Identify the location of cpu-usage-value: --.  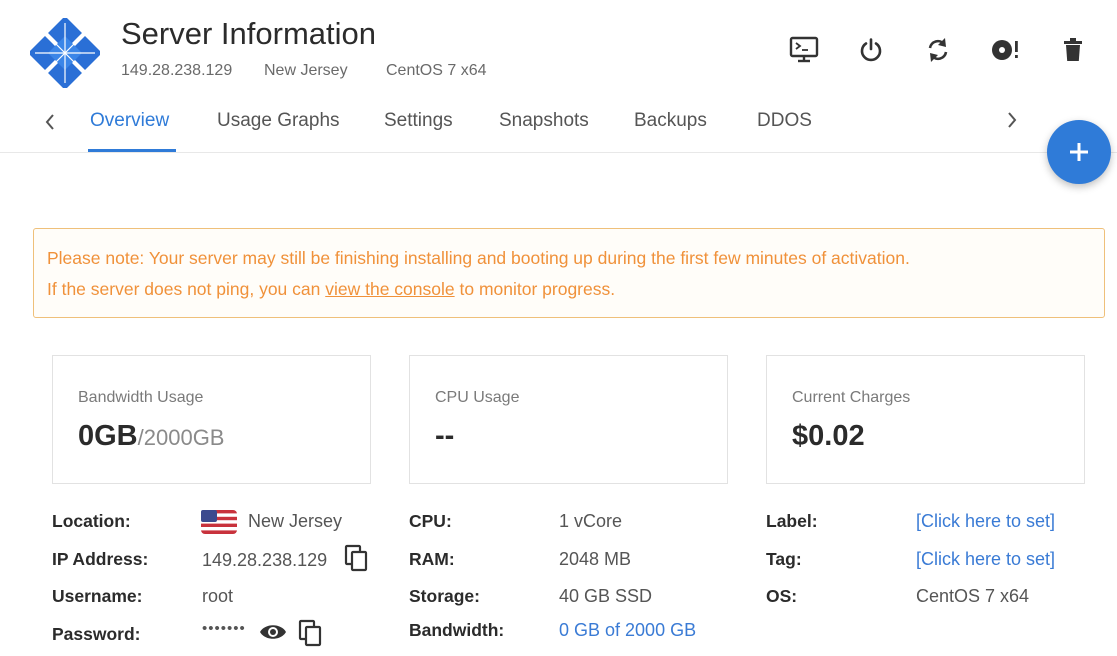
(445, 436).